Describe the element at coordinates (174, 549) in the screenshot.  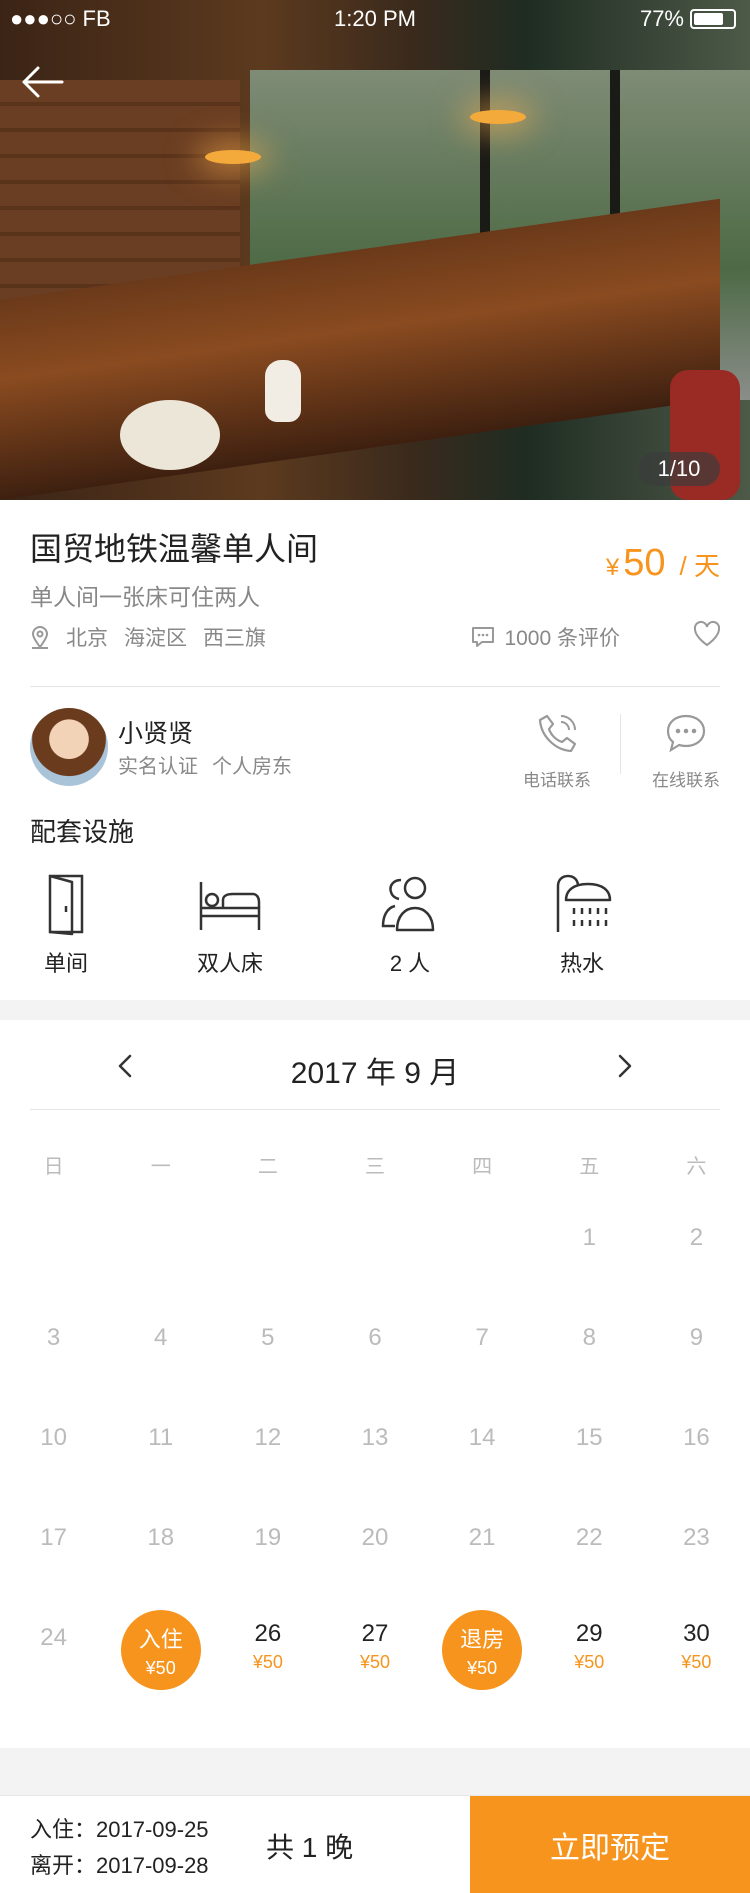
I see `listing-title: 国贸地铁温馨单人间` at that location.